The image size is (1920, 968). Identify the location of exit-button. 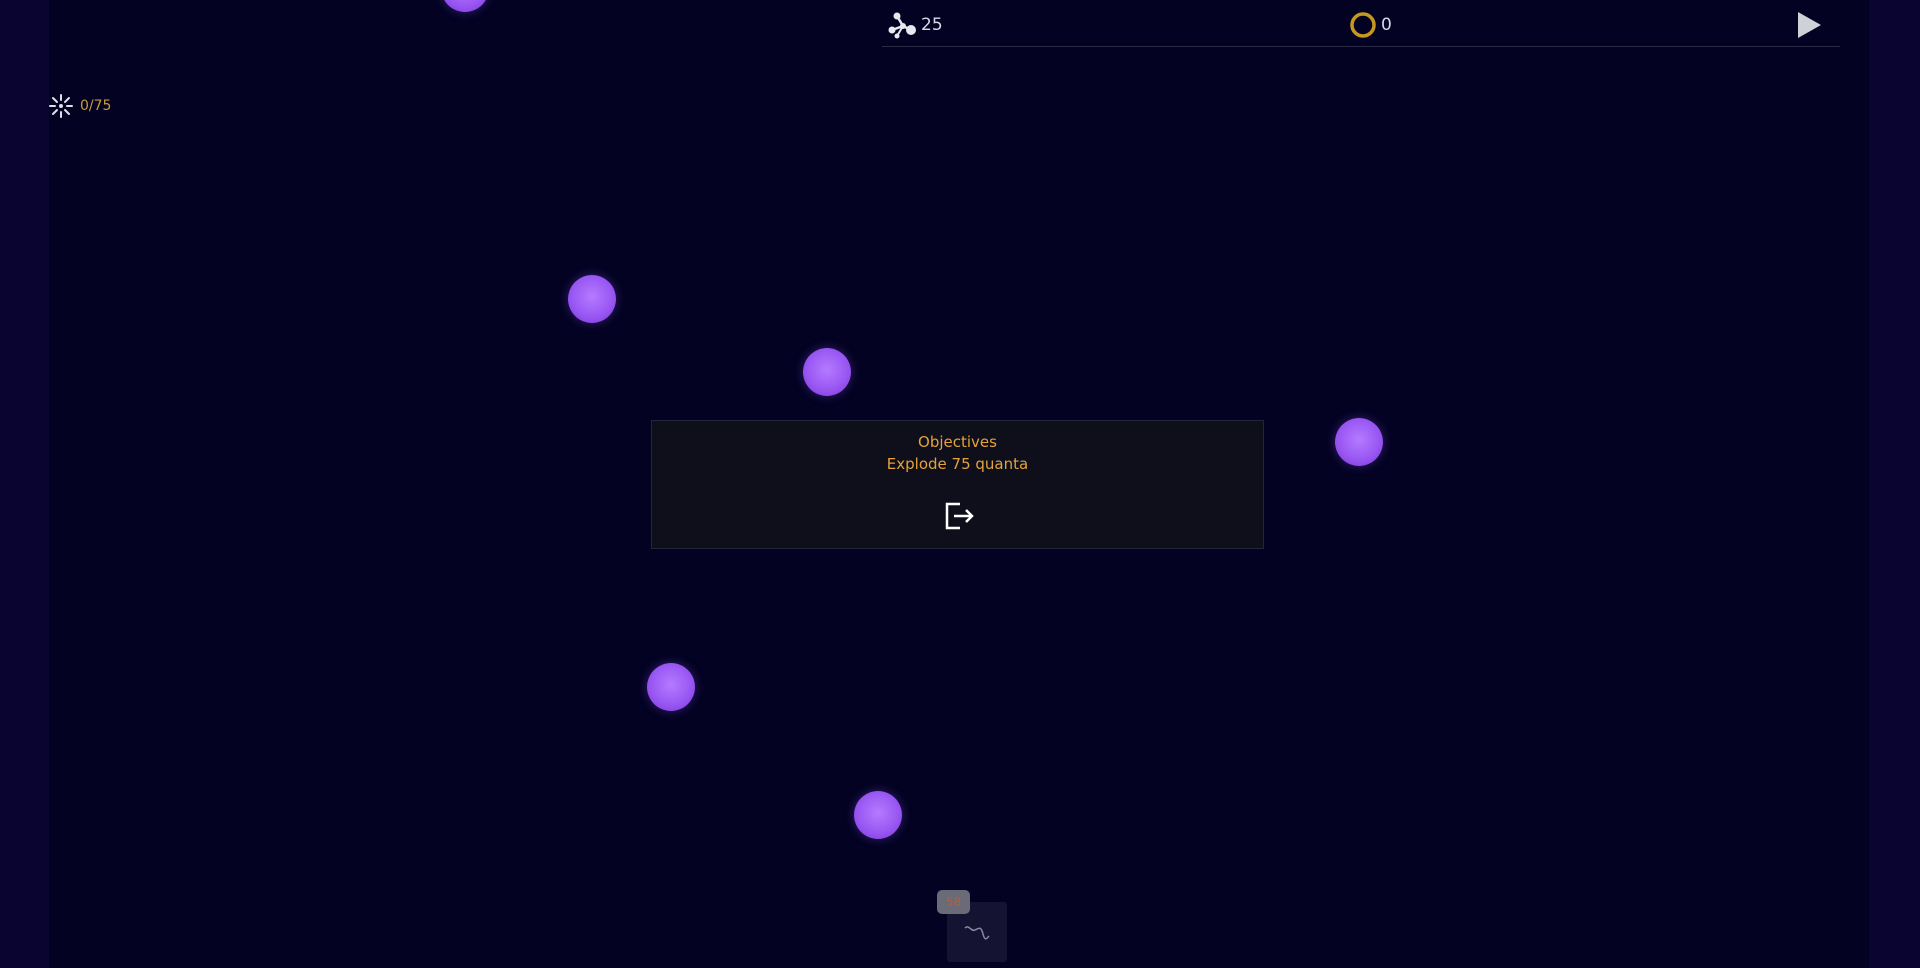
(959, 516).